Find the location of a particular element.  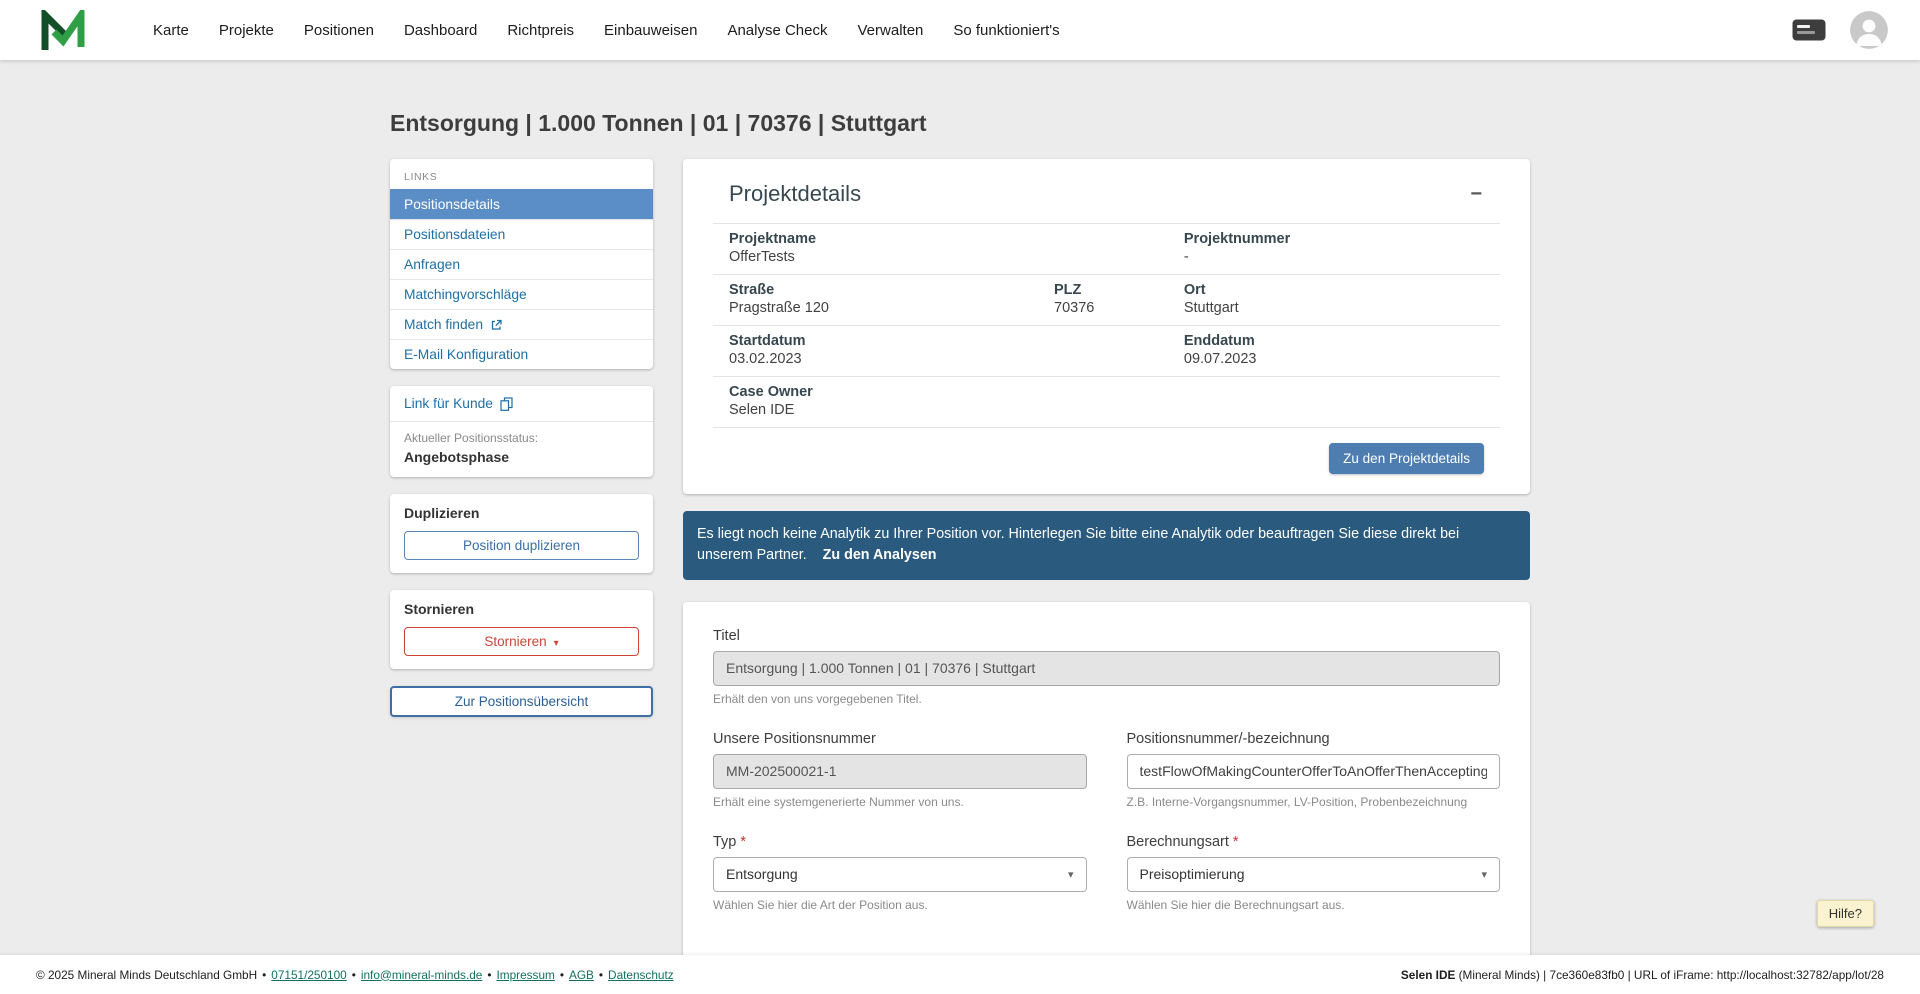

avatar is located at coordinates (1869, 30).